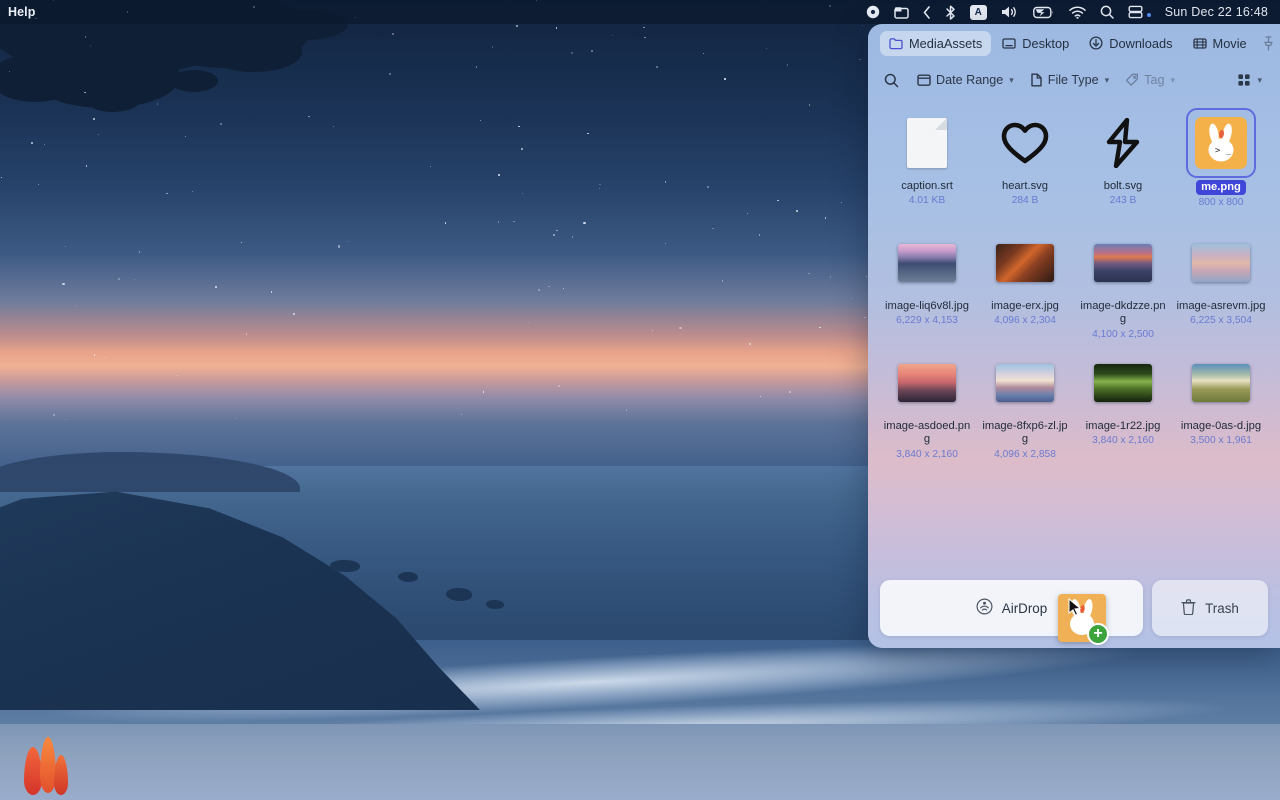  I want to click on file-name: image-asdoed.png, so click(927, 433).